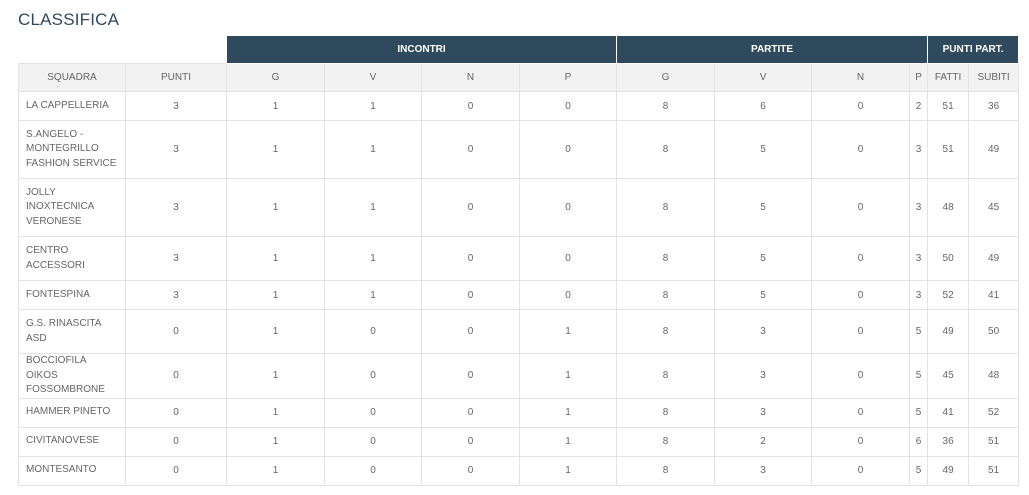 This screenshot has height=495, width=1029. What do you see at coordinates (72, 412) in the screenshot?
I see `team-cell: HAMMER PINETO` at bounding box center [72, 412].